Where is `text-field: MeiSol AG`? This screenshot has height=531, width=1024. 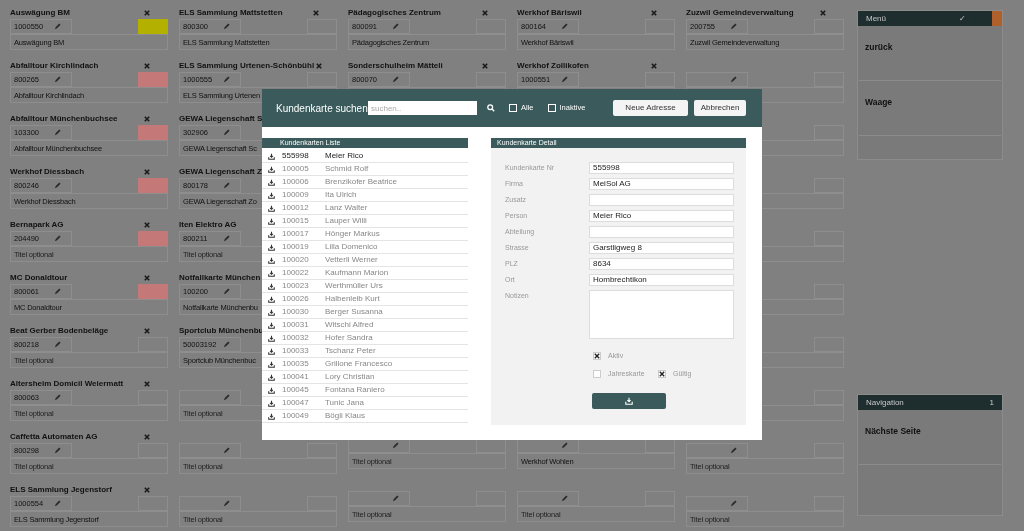
text-field: MeiSol AG is located at coordinates (661, 184).